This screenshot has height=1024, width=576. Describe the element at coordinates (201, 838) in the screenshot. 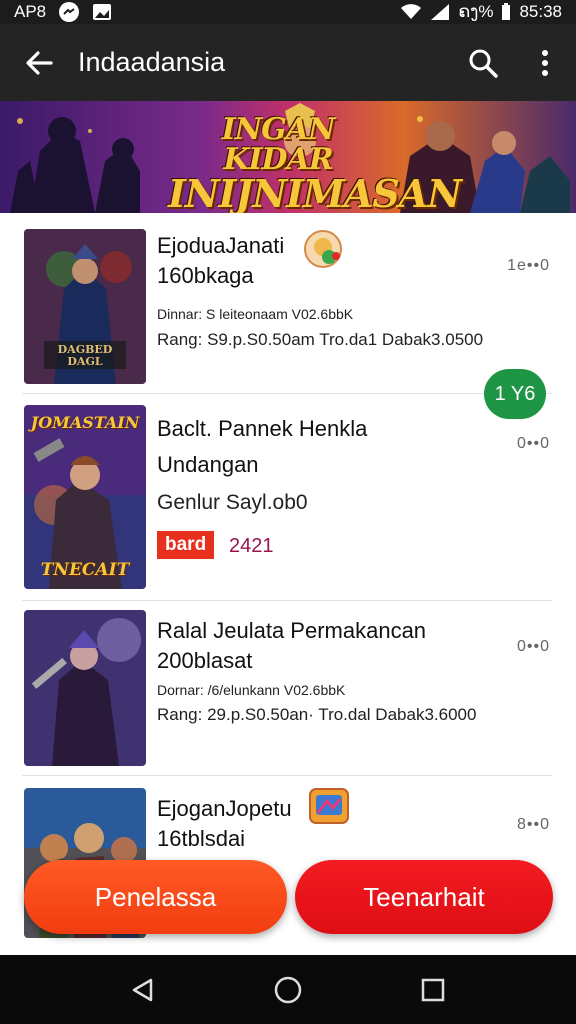

I see `item-title-line2: 16tblsdai` at that location.